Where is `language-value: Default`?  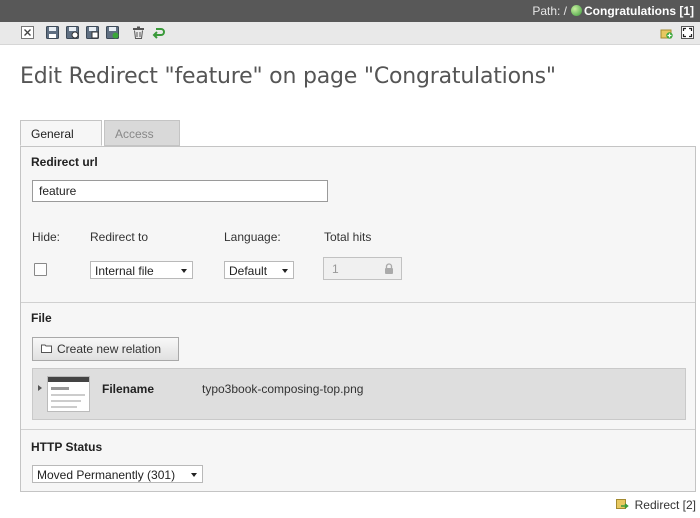 language-value: Default is located at coordinates (248, 271).